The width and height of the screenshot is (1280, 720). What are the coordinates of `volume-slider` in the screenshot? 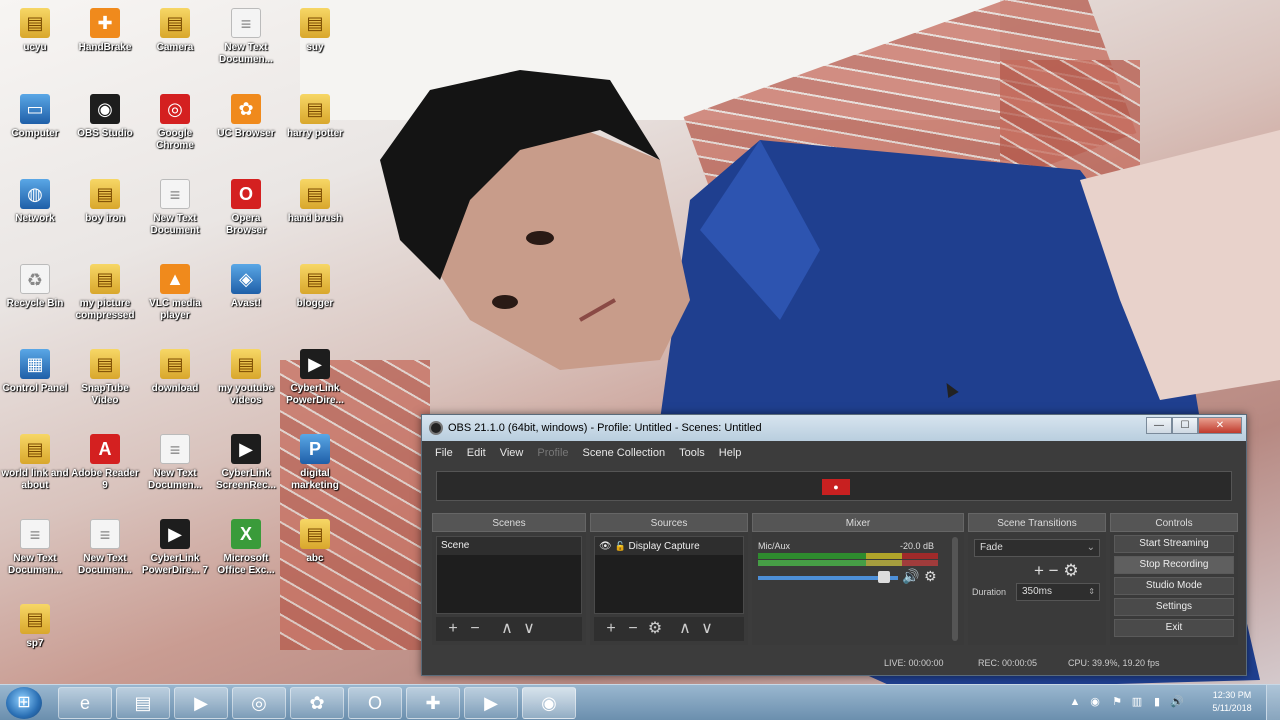 It's located at (828, 578).